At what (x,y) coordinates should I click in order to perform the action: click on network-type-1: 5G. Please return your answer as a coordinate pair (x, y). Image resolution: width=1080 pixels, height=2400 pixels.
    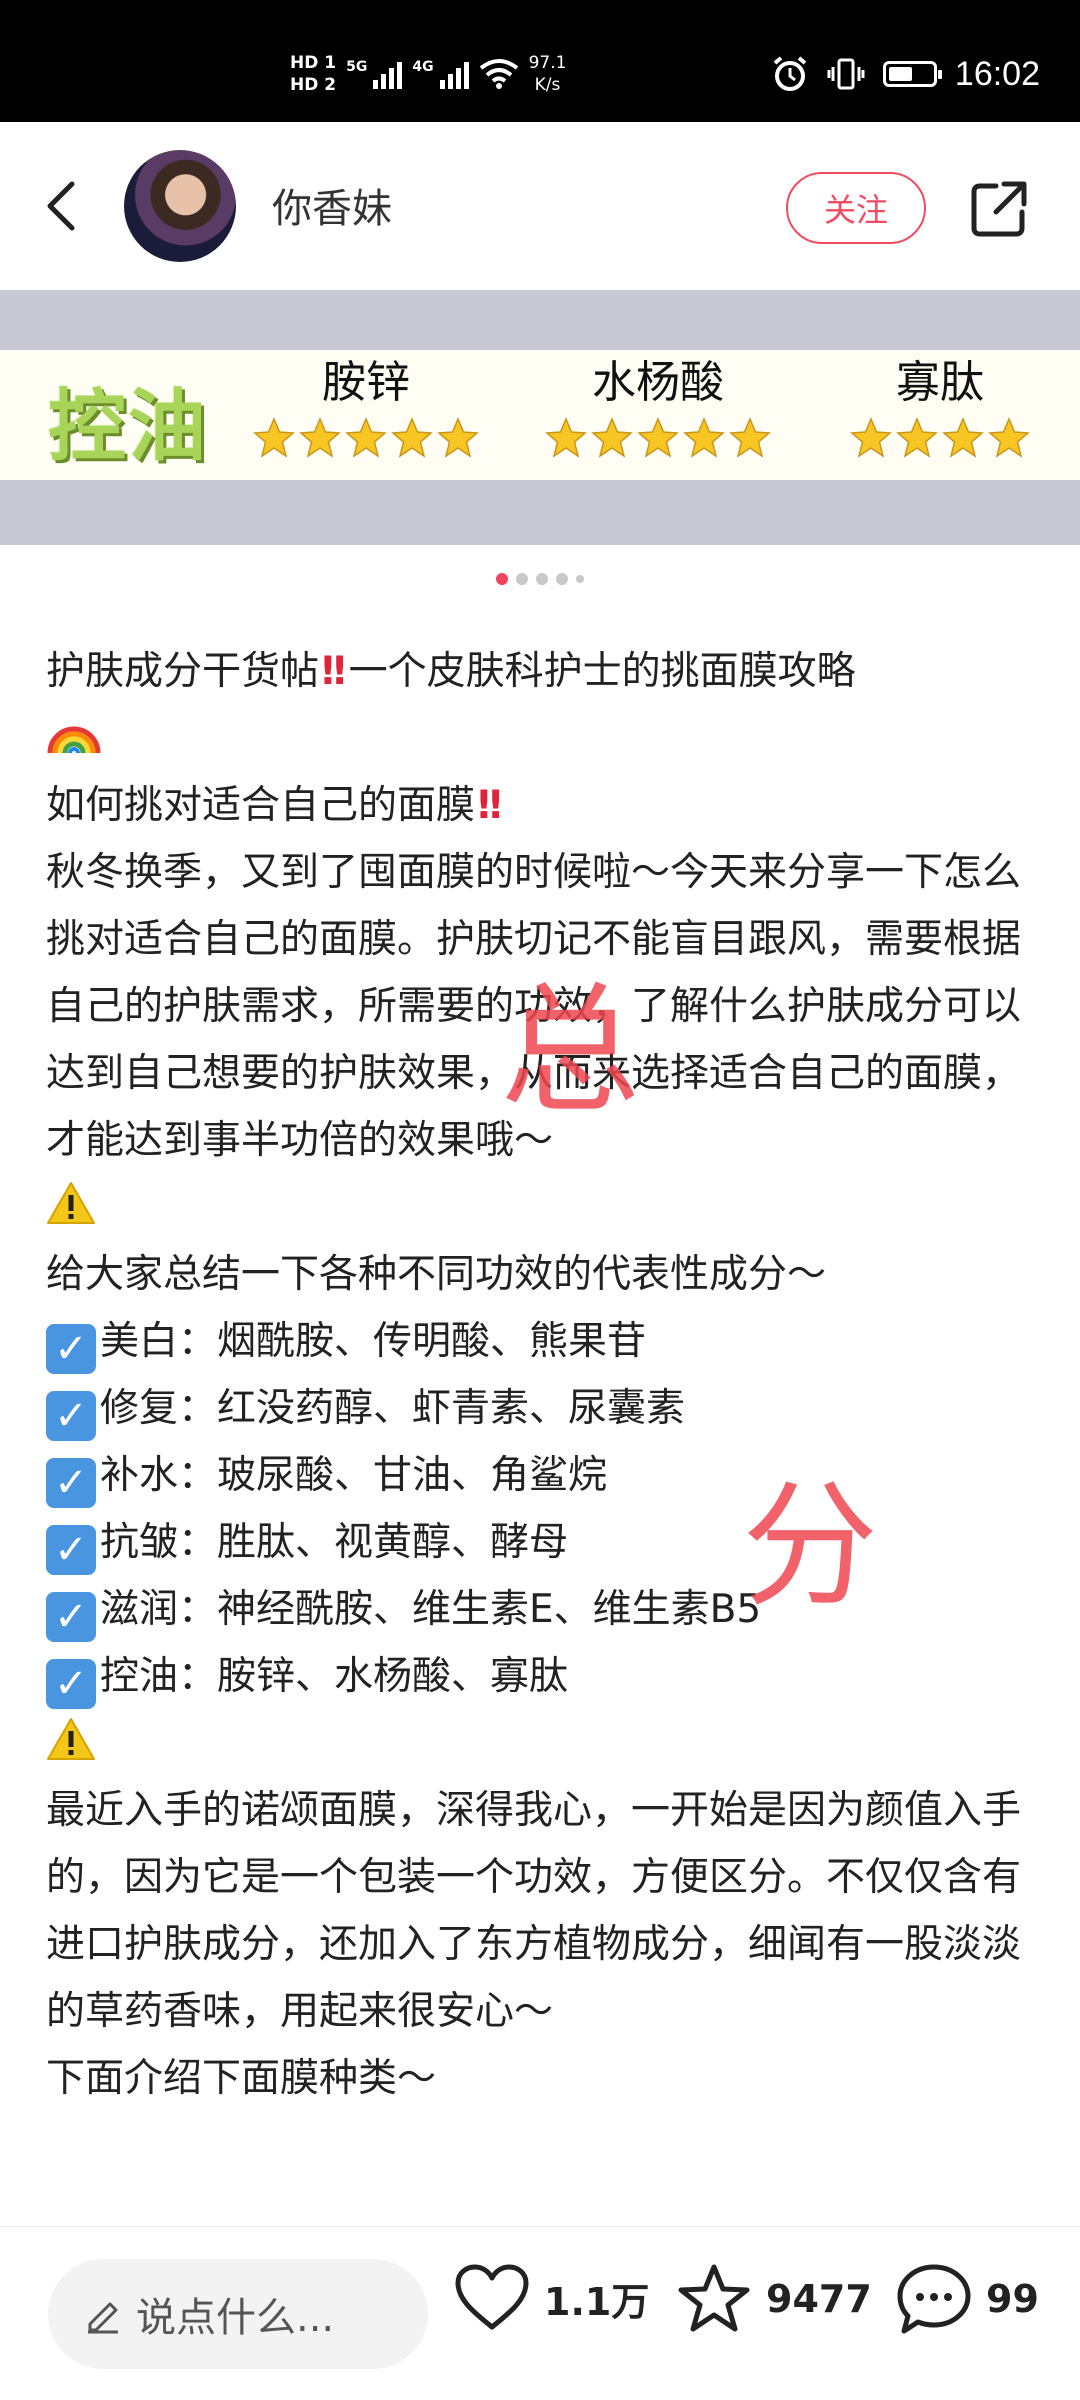
    Looking at the image, I should click on (357, 67).